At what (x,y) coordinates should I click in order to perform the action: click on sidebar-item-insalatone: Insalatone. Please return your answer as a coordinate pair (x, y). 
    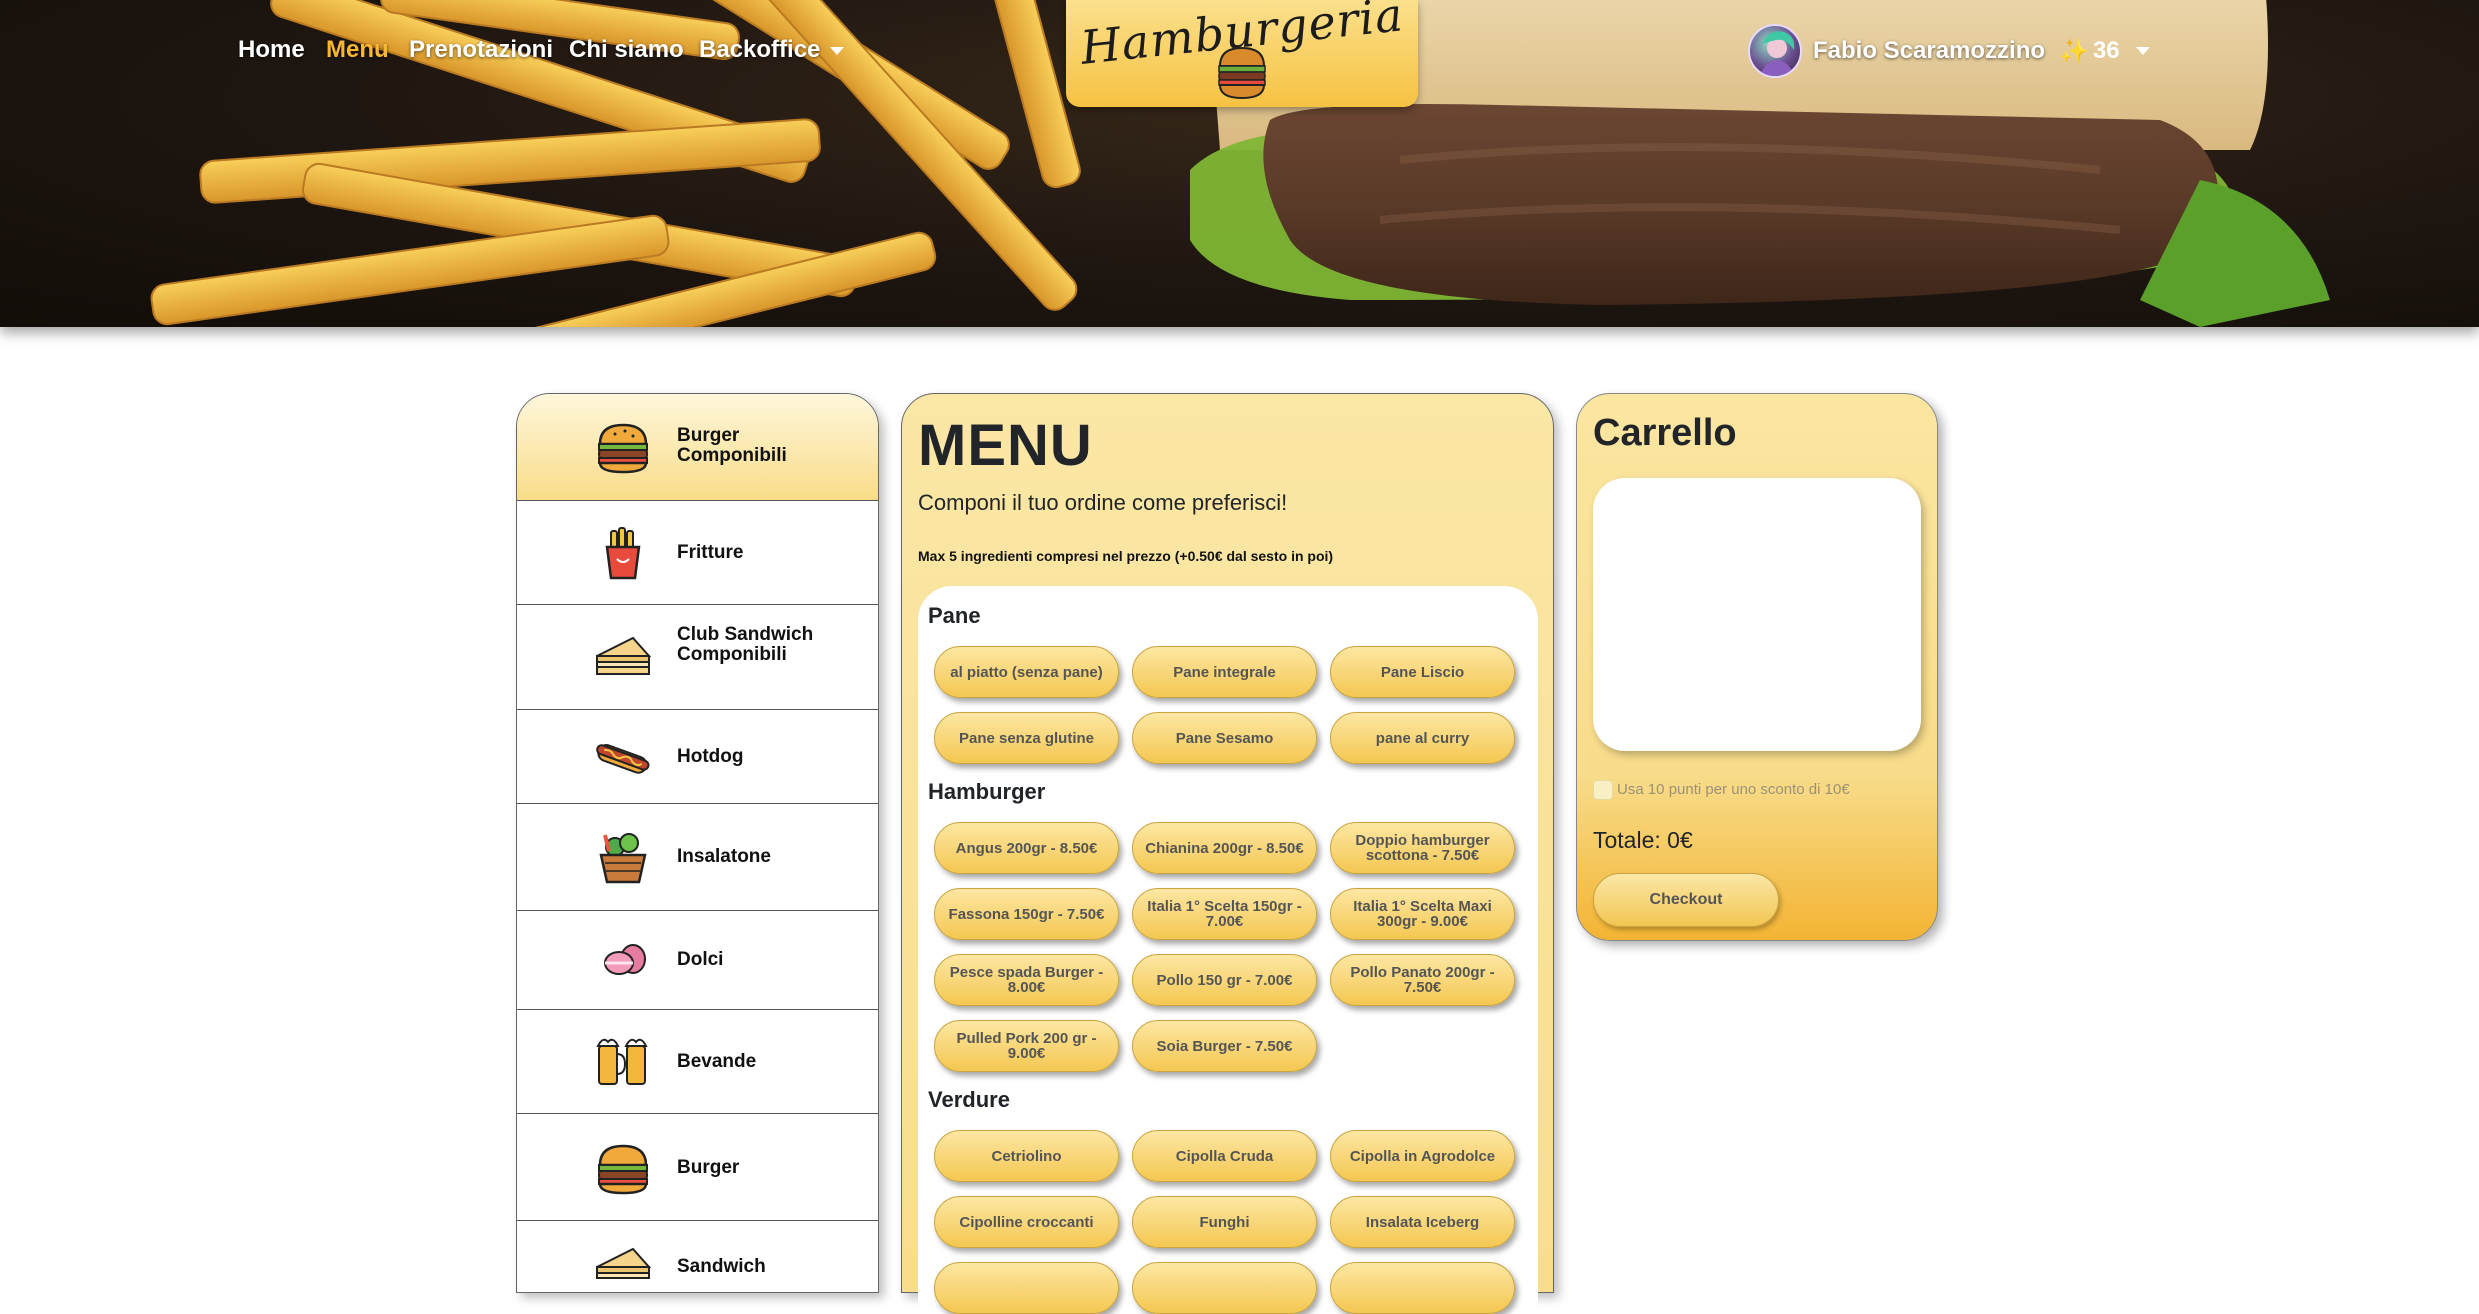
    Looking at the image, I should click on (697, 857).